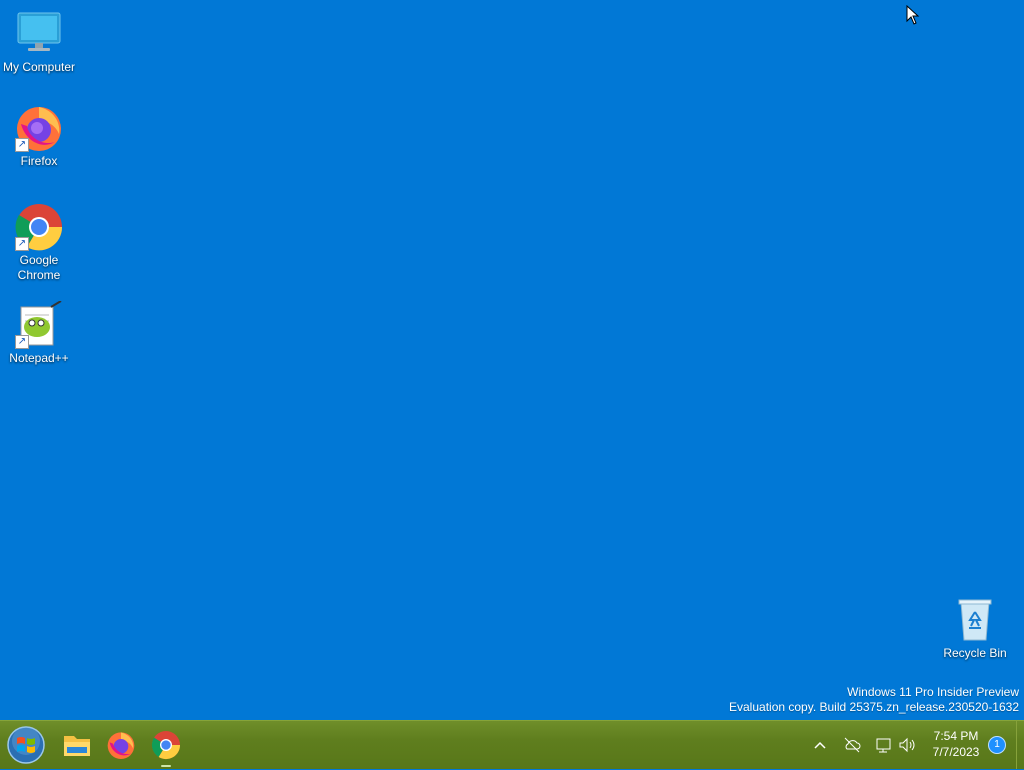 The image size is (1024, 770). I want to click on chrome-icon: ↗, so click(39, 227).